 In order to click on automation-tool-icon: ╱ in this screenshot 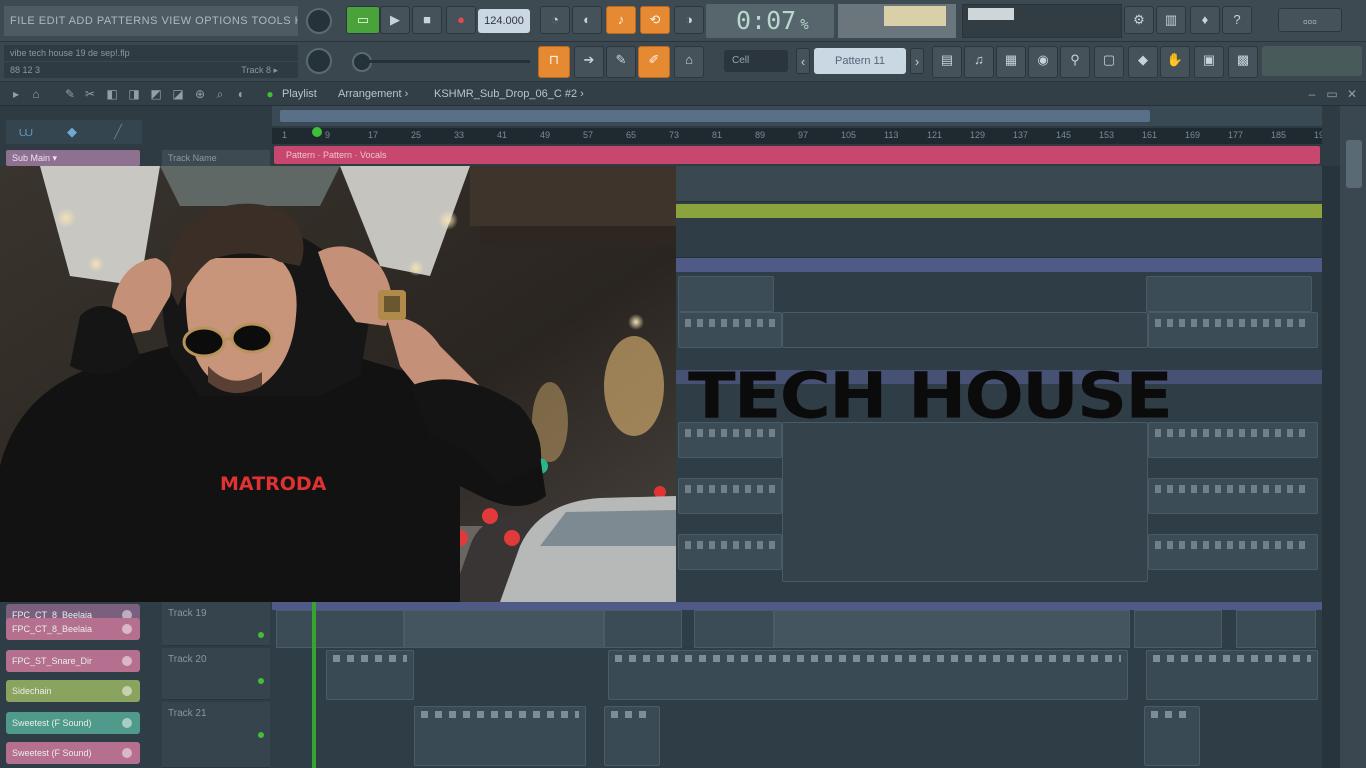, I will do `click(118, 132)`.